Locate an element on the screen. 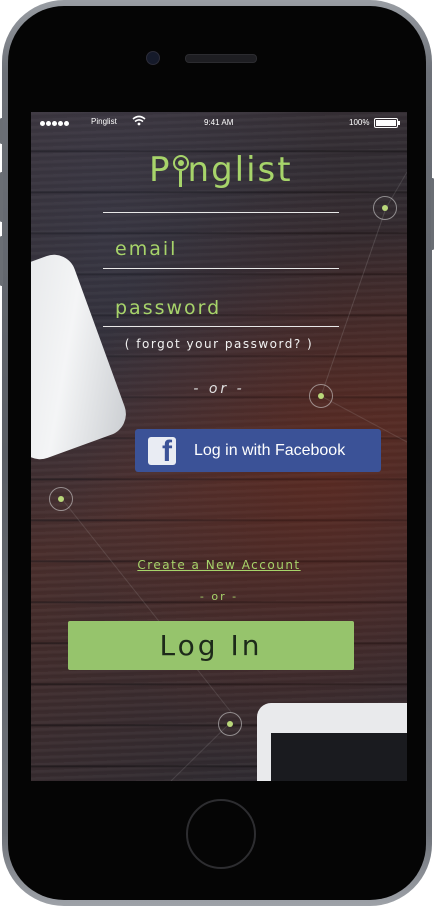  top-divider-line is located at coordinates (221, 212).